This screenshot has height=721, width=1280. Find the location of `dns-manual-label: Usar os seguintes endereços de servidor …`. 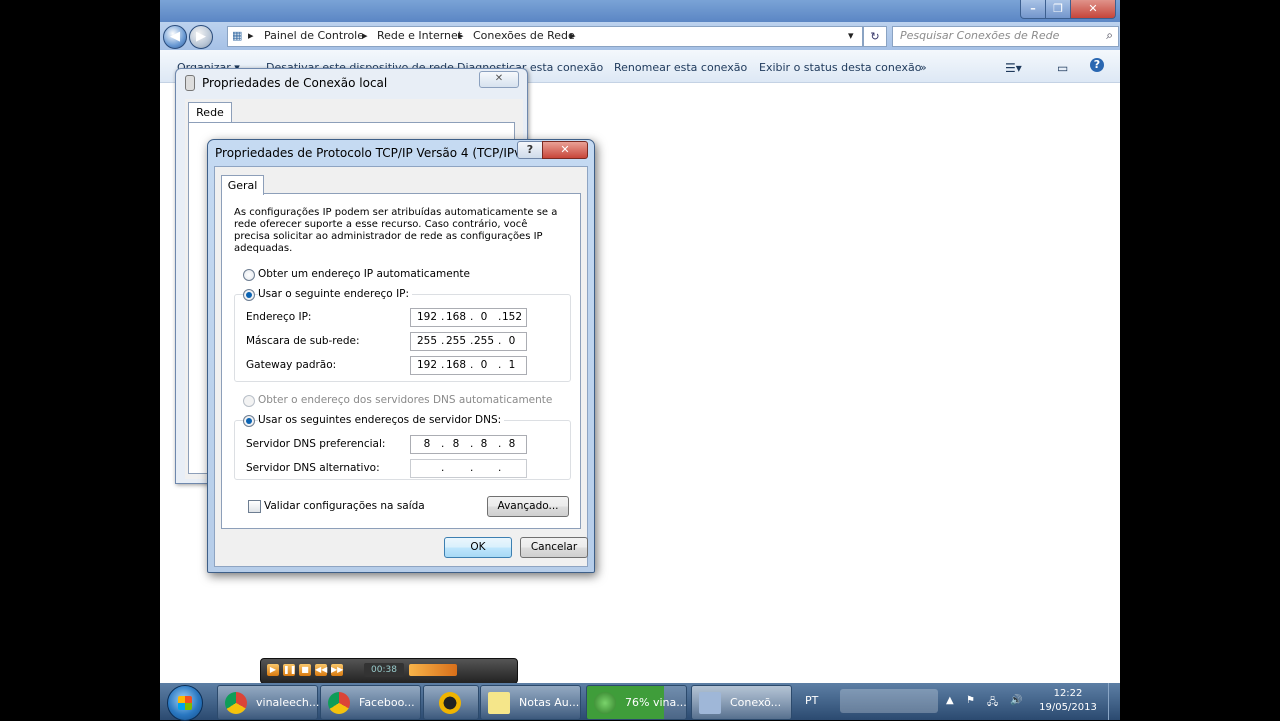

dns-manual-label: Usar os seguintes endereços de servidor … is located at coordinates (381, 420).